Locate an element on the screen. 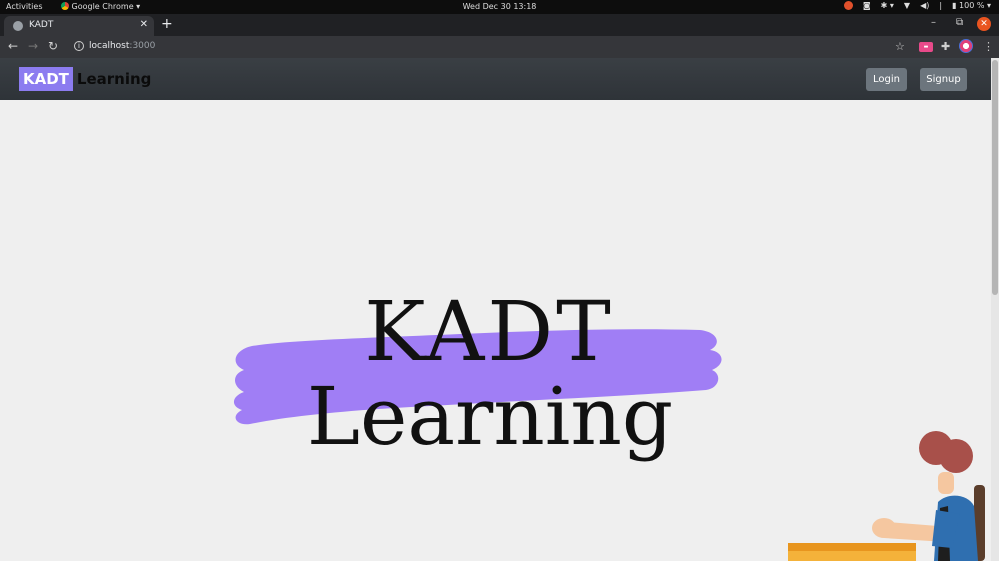  accessibility-icon: ✱ ▾ is located at coordinates (887, 5).